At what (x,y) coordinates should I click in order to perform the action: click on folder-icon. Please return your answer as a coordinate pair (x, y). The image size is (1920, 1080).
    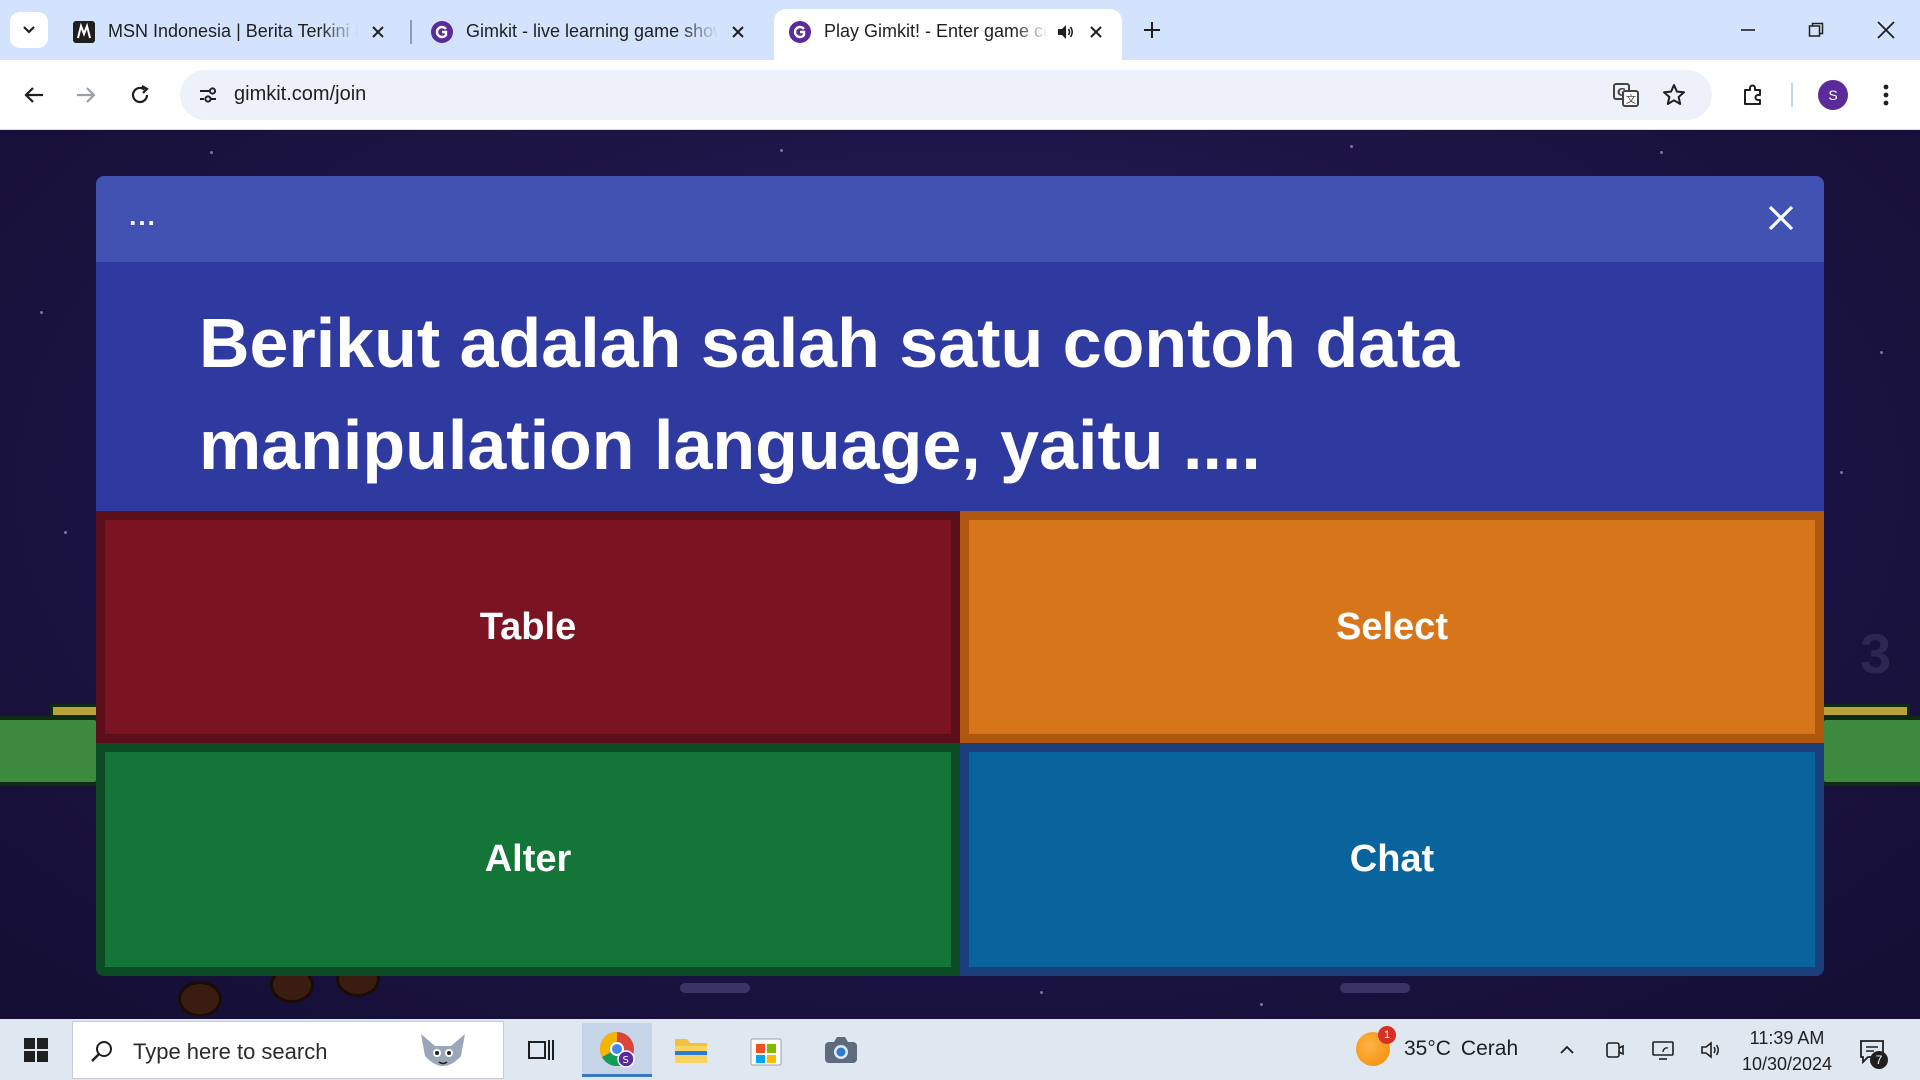
    Looking at the image, I should click on (691, 1051).